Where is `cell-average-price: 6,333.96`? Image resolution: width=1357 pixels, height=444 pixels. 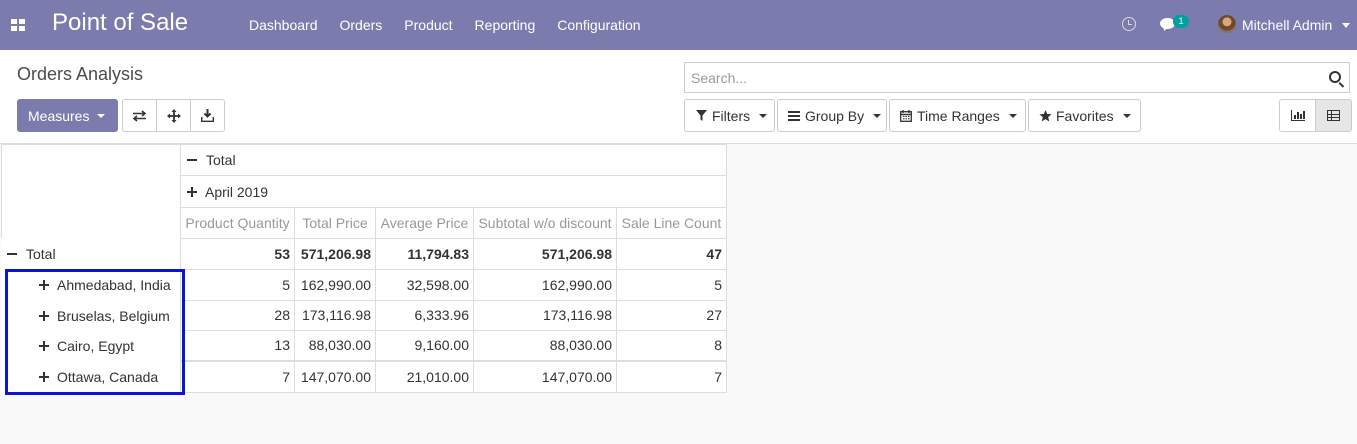
cell-average-price: 6,333.96 is located at coordinates (424, 315).